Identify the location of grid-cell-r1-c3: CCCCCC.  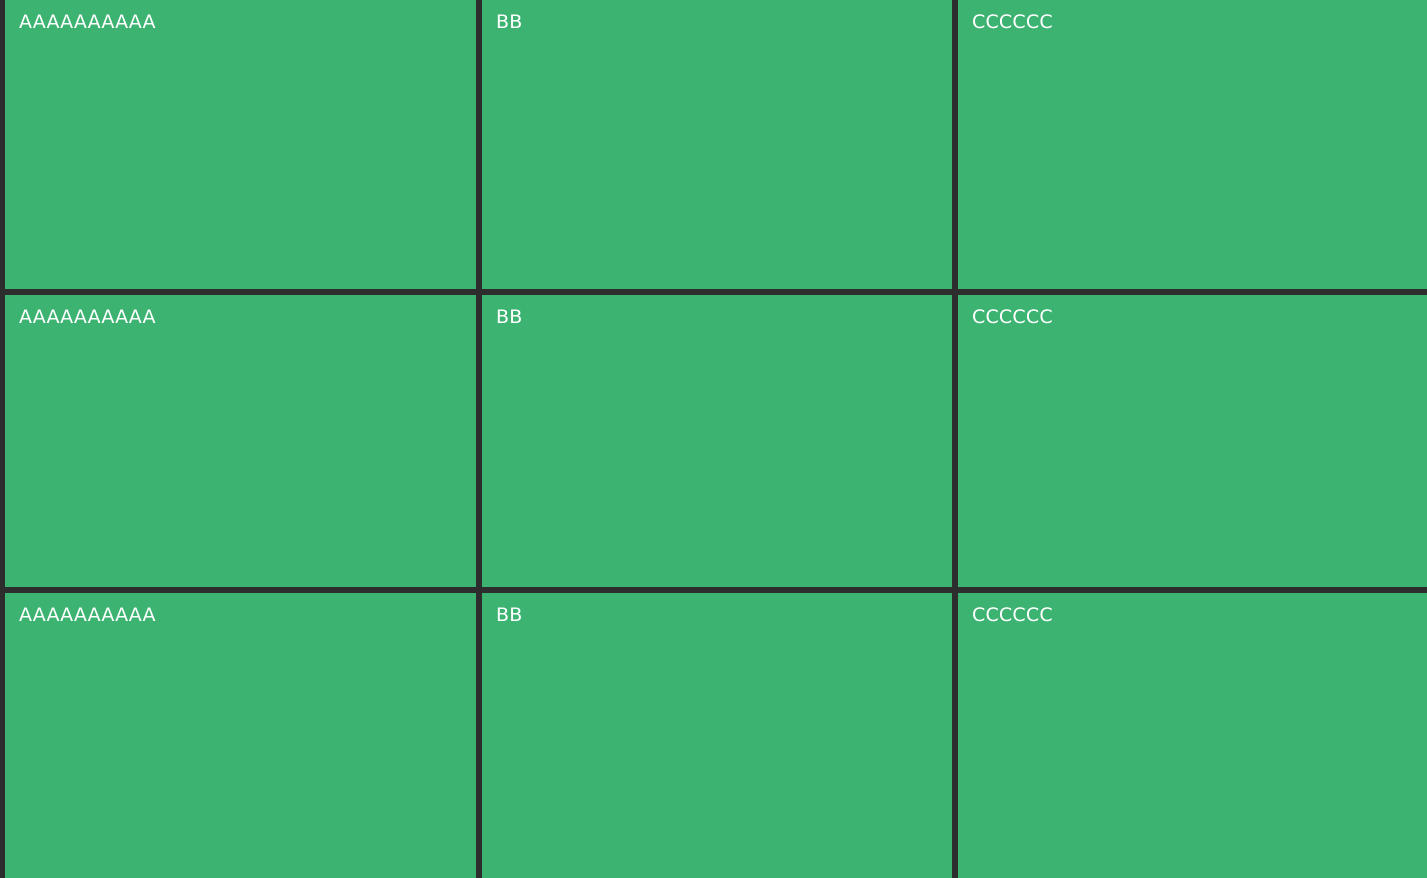
(1192, 144).